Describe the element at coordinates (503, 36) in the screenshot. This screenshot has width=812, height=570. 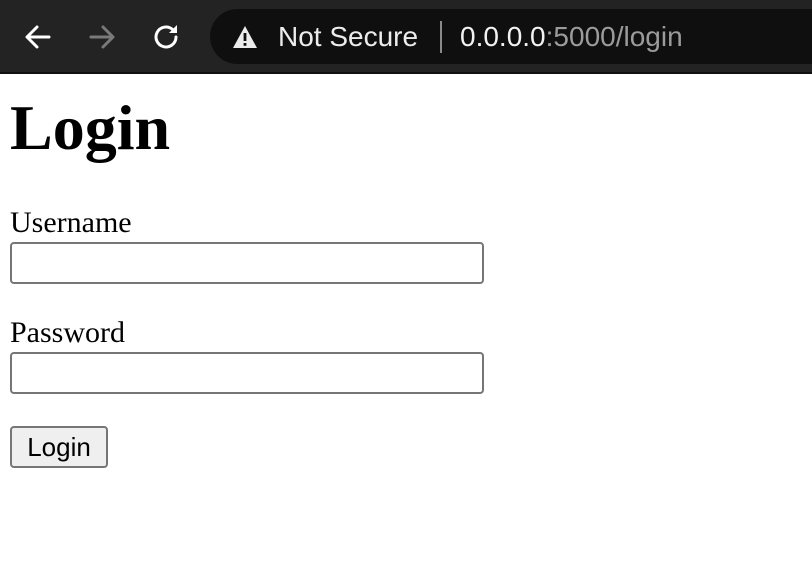
I see `url-host: 0.0.0.0` at that location.